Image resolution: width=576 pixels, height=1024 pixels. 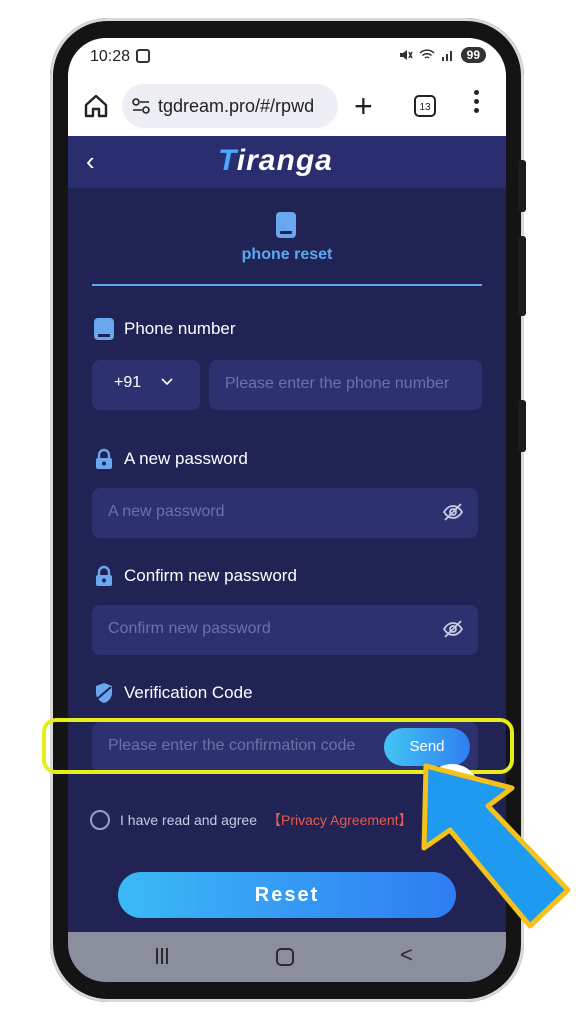 What do you see at coordinates (285, 513) in the screenshot?
I see `new-password-input: A new password` at bounding box center [285, 513].